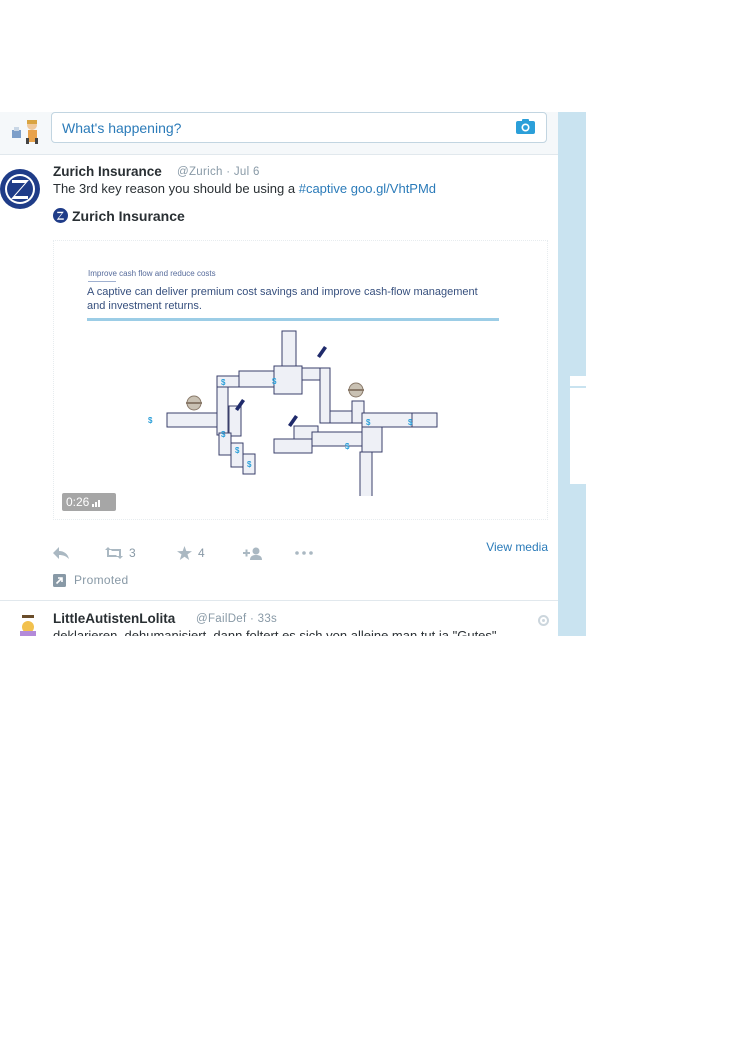 Image resolution: width=744 pixels, height=1052 pixels. Describe the element at coordinates (20, 189) in the screenshot. I see `zurich-avatar` at that location.